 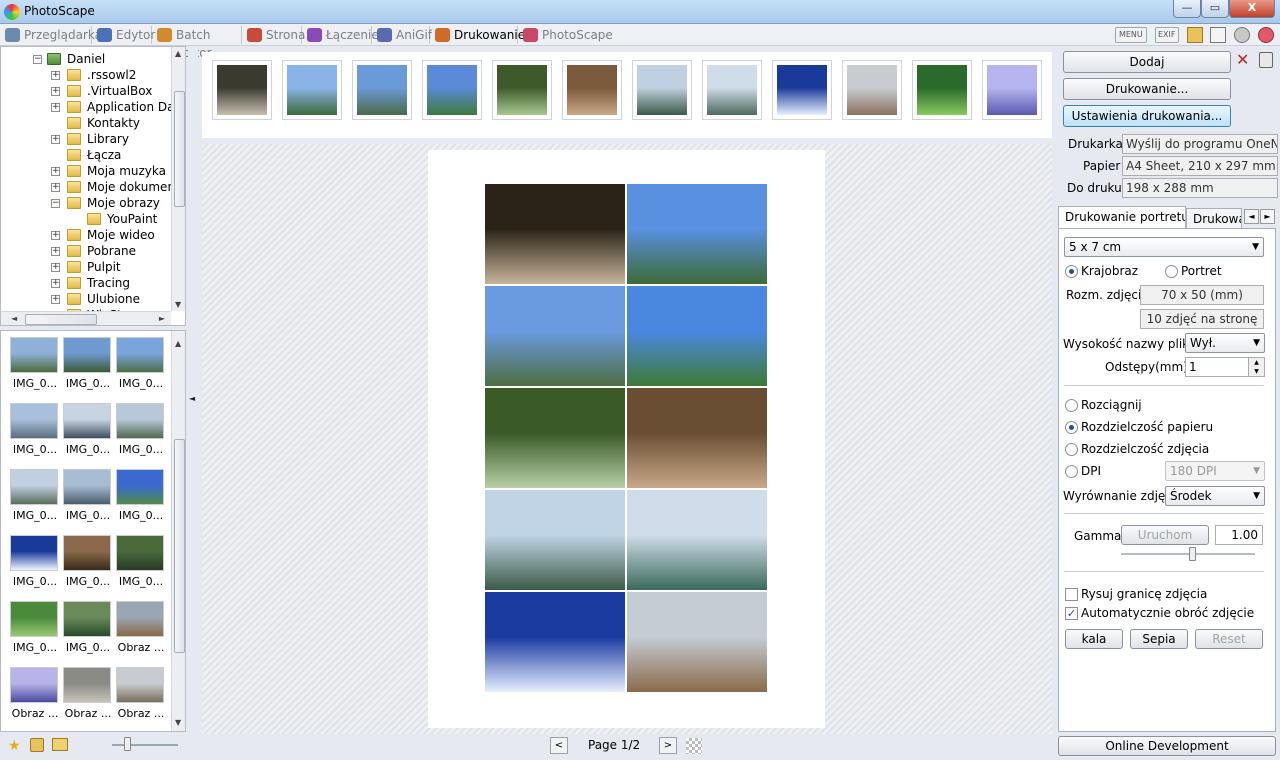 I want to click on trash-icon, so click(x=1266, y=60).